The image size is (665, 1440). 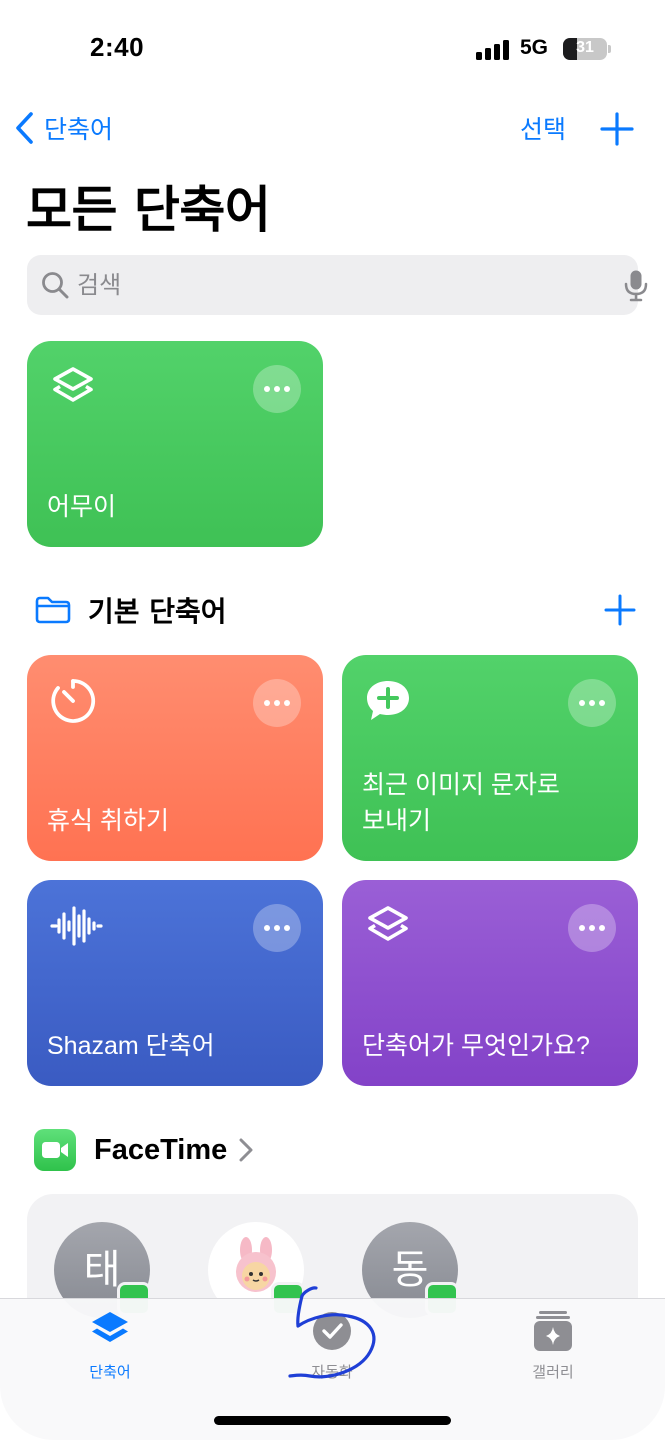 I want to click on tab-gallery: 갤러리, so click(x=553, y=1345).